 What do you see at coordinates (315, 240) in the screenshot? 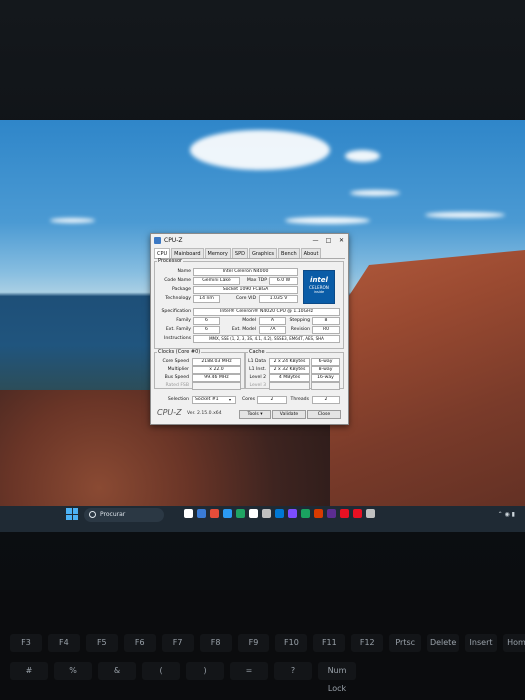
I see `minimize-button: —` at bounding box center [315, 240].